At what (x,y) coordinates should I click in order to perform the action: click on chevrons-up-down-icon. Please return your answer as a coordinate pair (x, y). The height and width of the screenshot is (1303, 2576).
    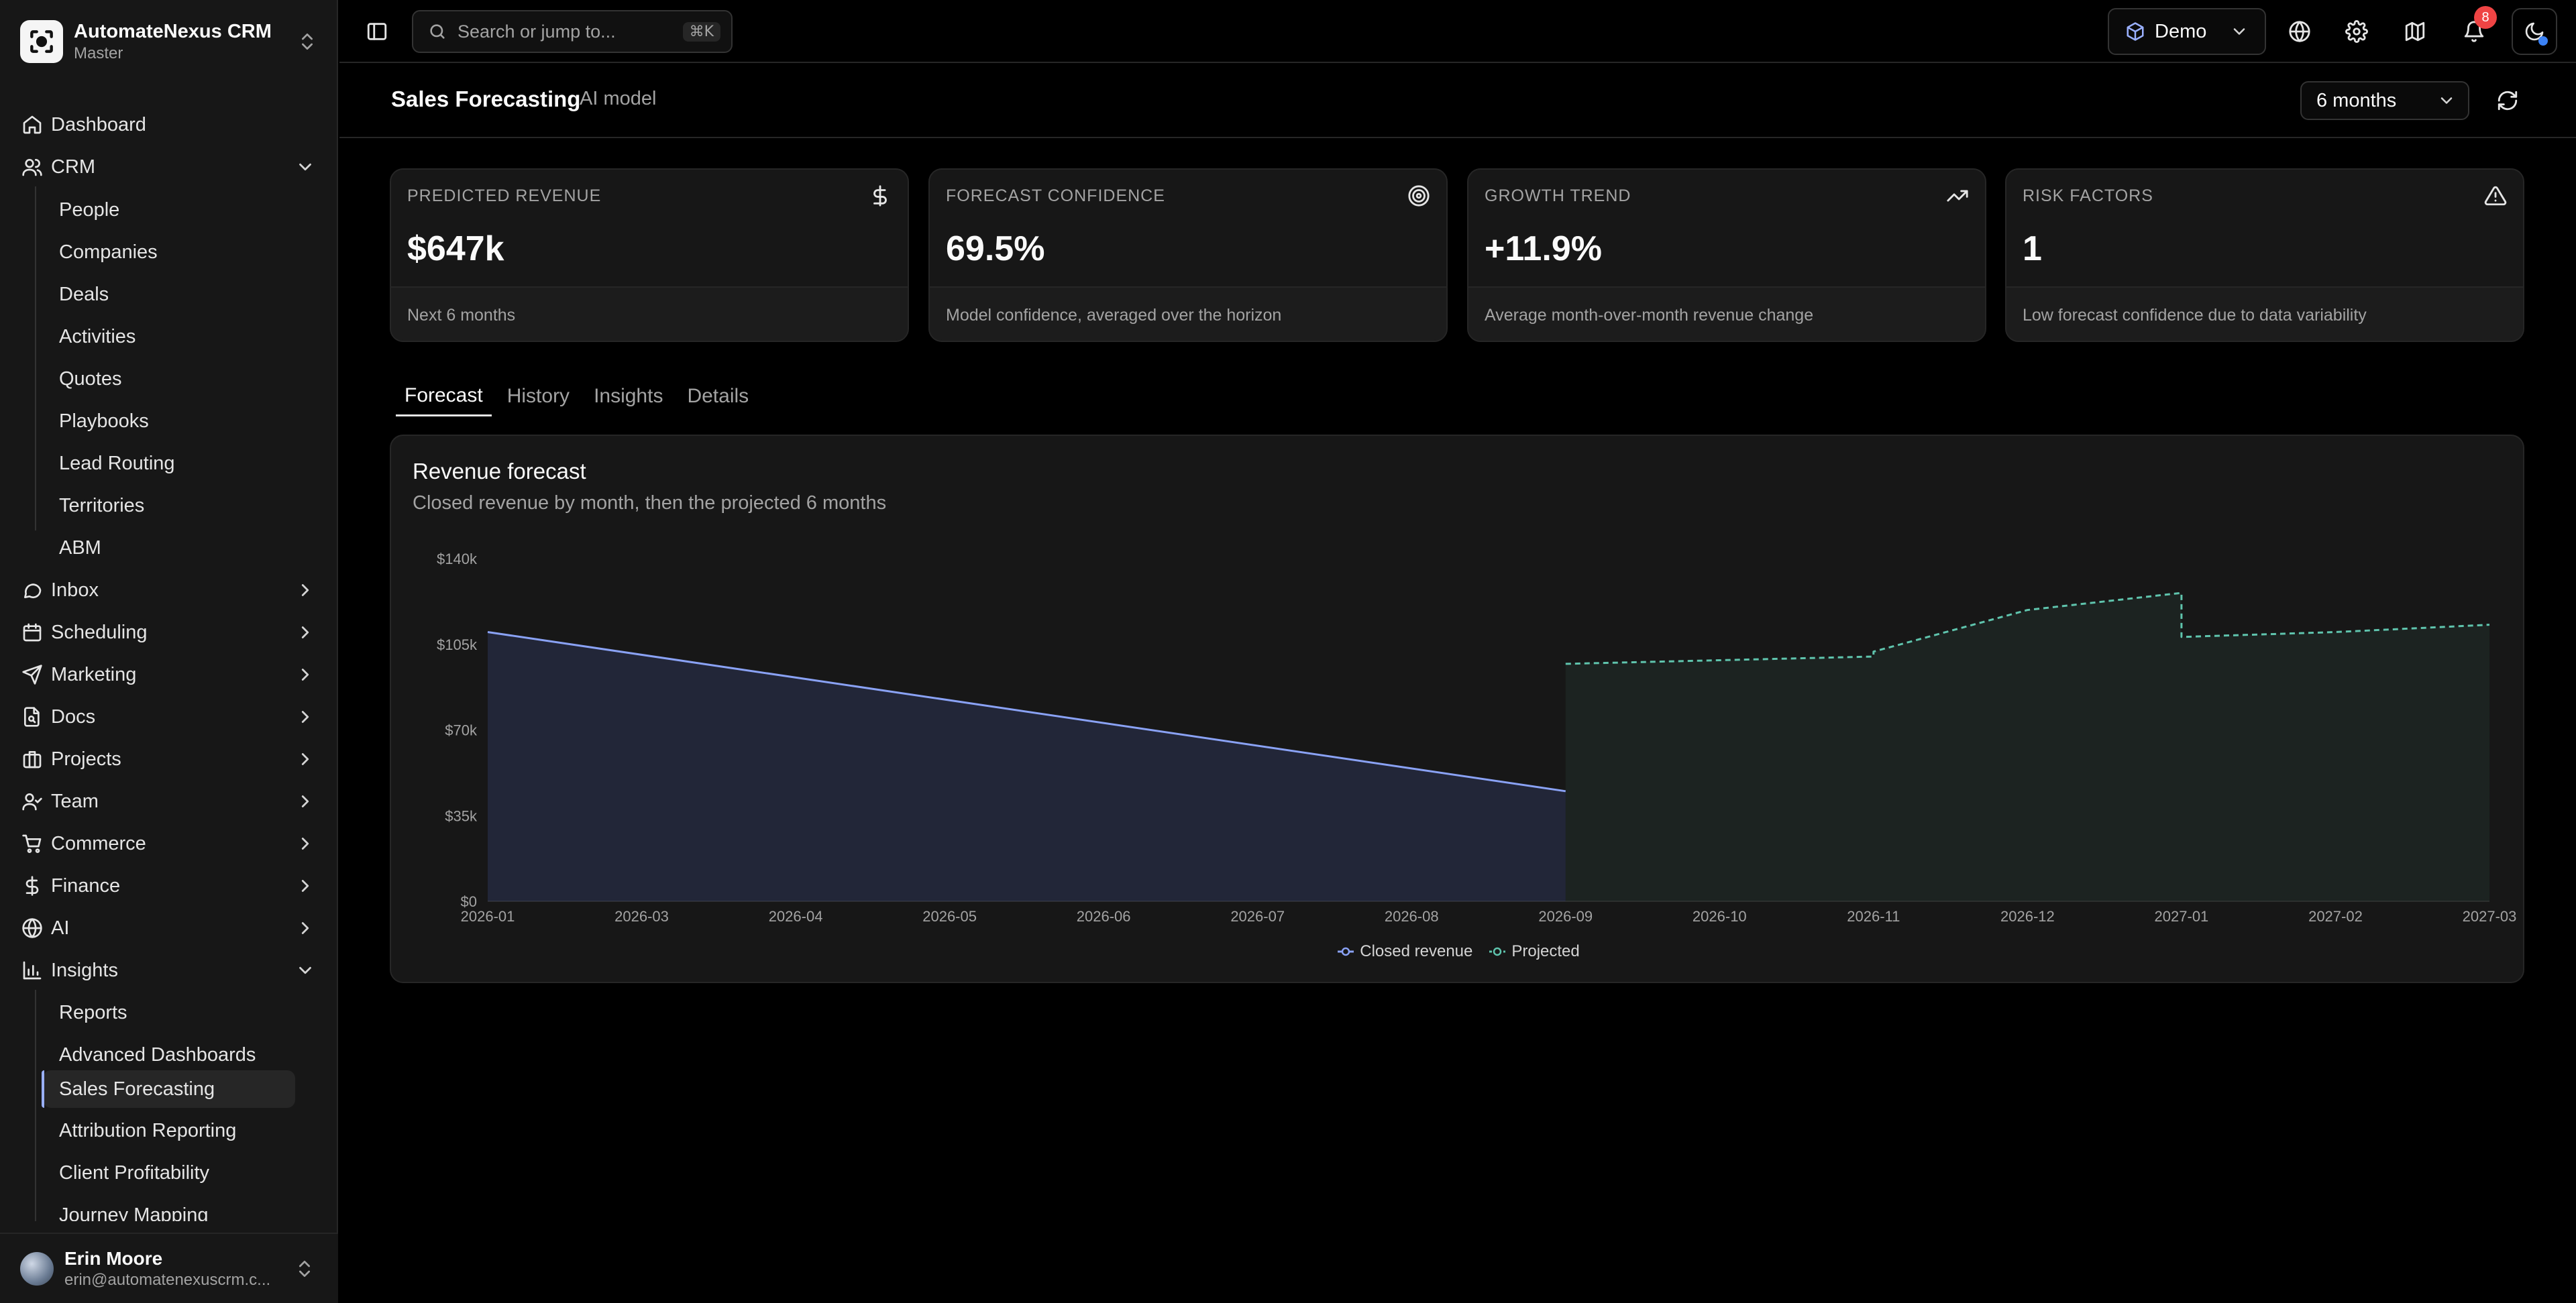
    Looking at the image, I should click on (304, 1268).